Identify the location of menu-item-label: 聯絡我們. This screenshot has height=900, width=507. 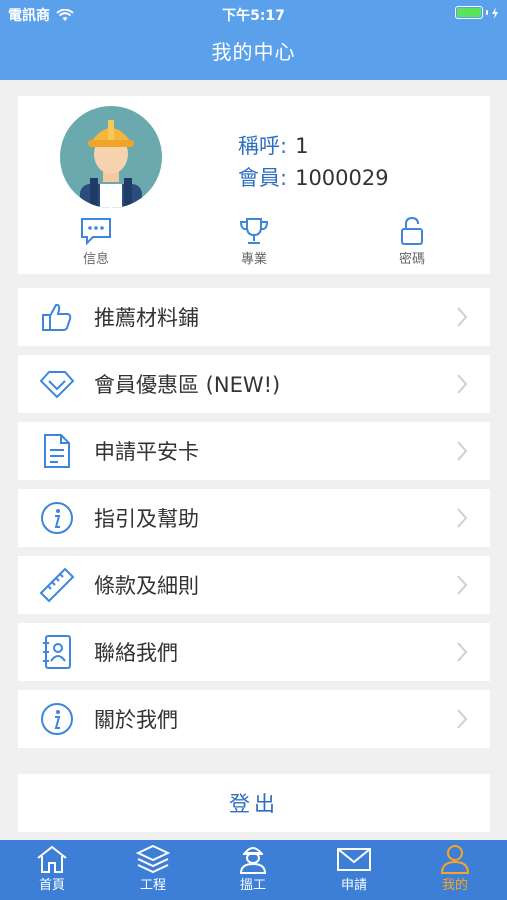
(136, 653).